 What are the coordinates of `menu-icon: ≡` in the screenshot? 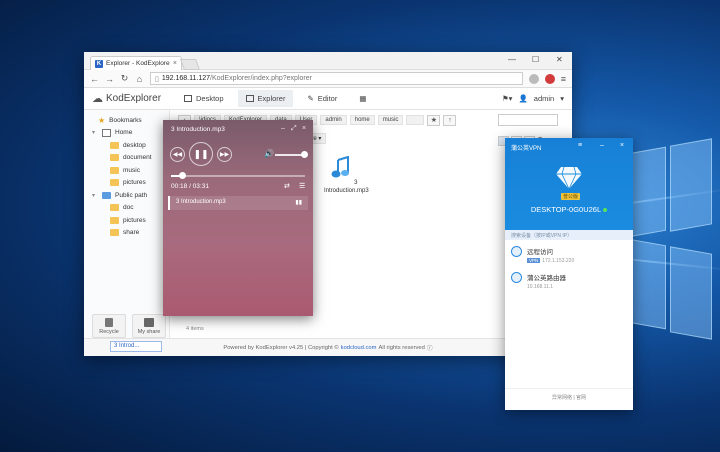 It's located at (580, 145).